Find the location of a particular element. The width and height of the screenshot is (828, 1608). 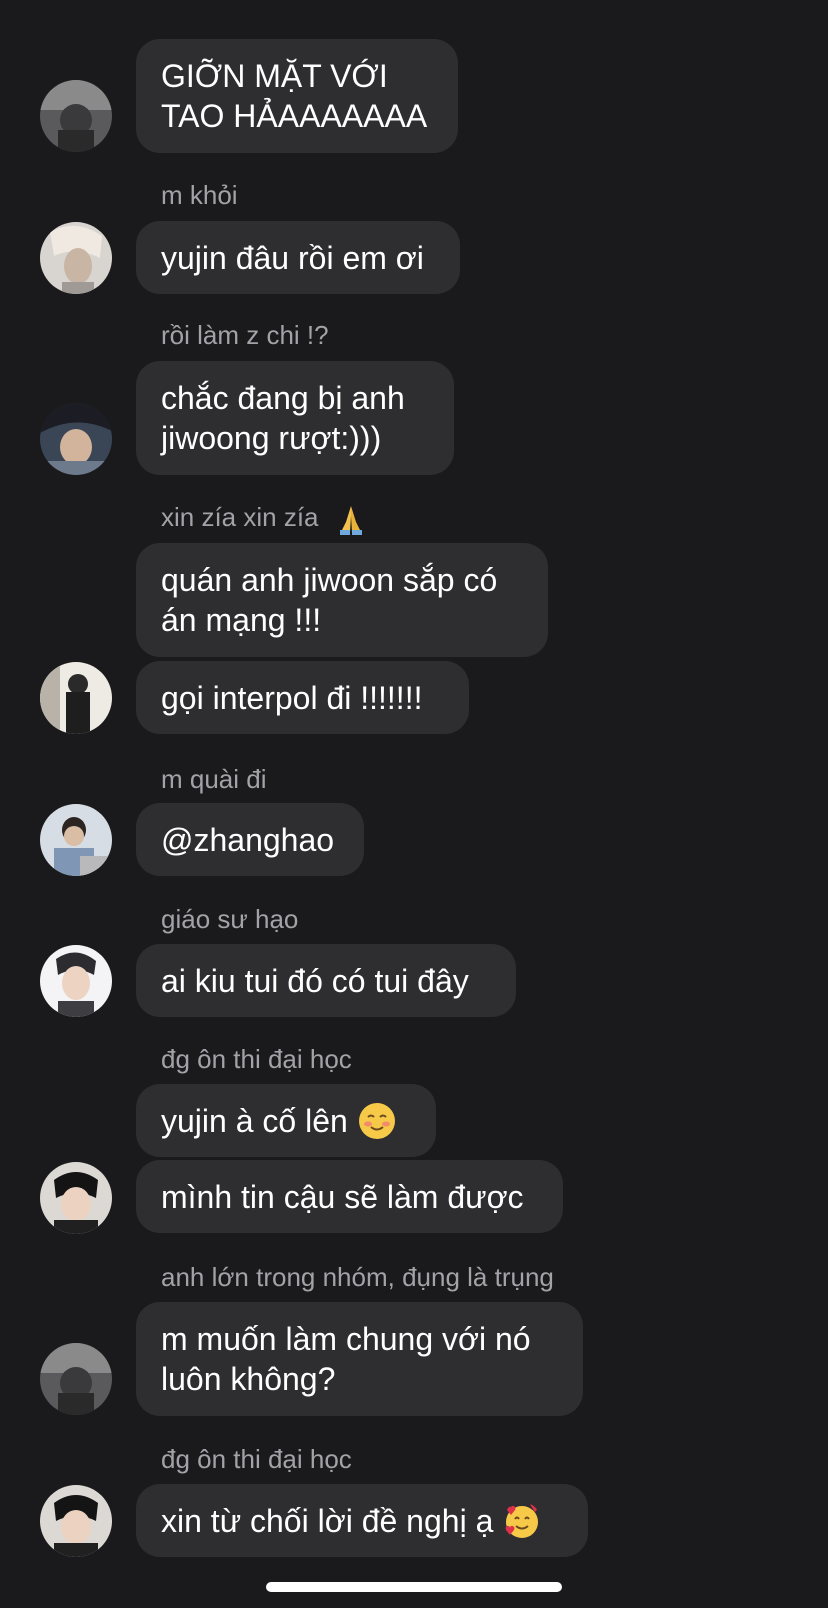

message-bubble: yujin à cố lên is located at coordinates (286, 1120).